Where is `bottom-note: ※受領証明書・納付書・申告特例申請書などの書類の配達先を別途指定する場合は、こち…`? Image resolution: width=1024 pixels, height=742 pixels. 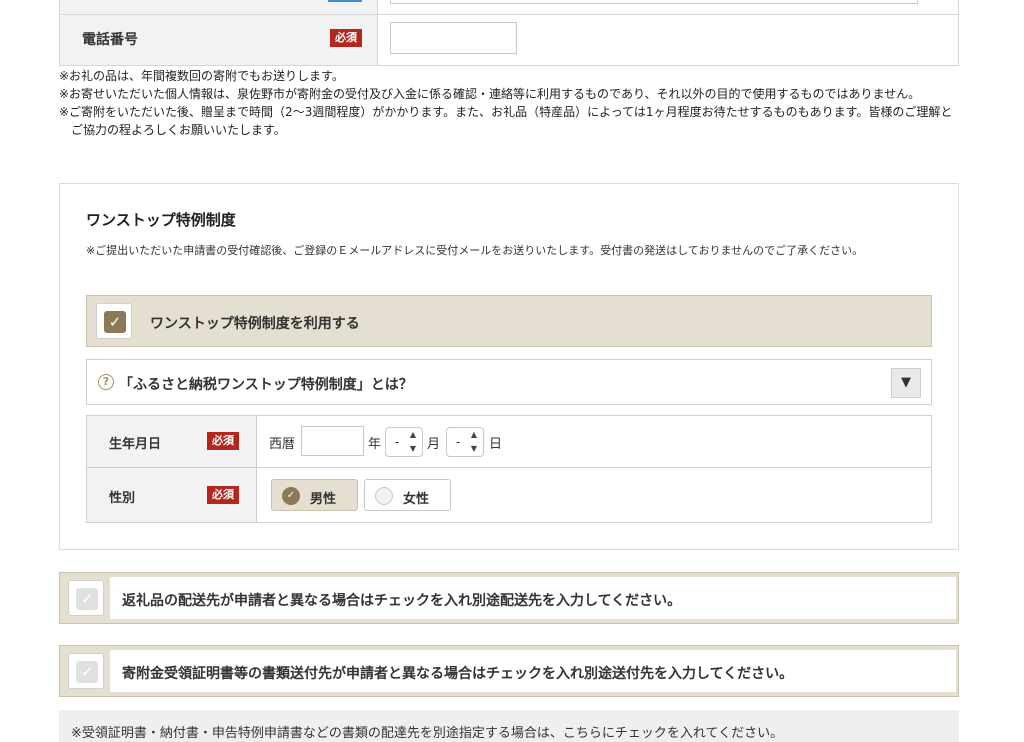
bottom-note: ※受領証明書・納付書・申告特例申請書などの書類の配達先を別途指定する場合は、こち… is located at coordinates (509, 726).